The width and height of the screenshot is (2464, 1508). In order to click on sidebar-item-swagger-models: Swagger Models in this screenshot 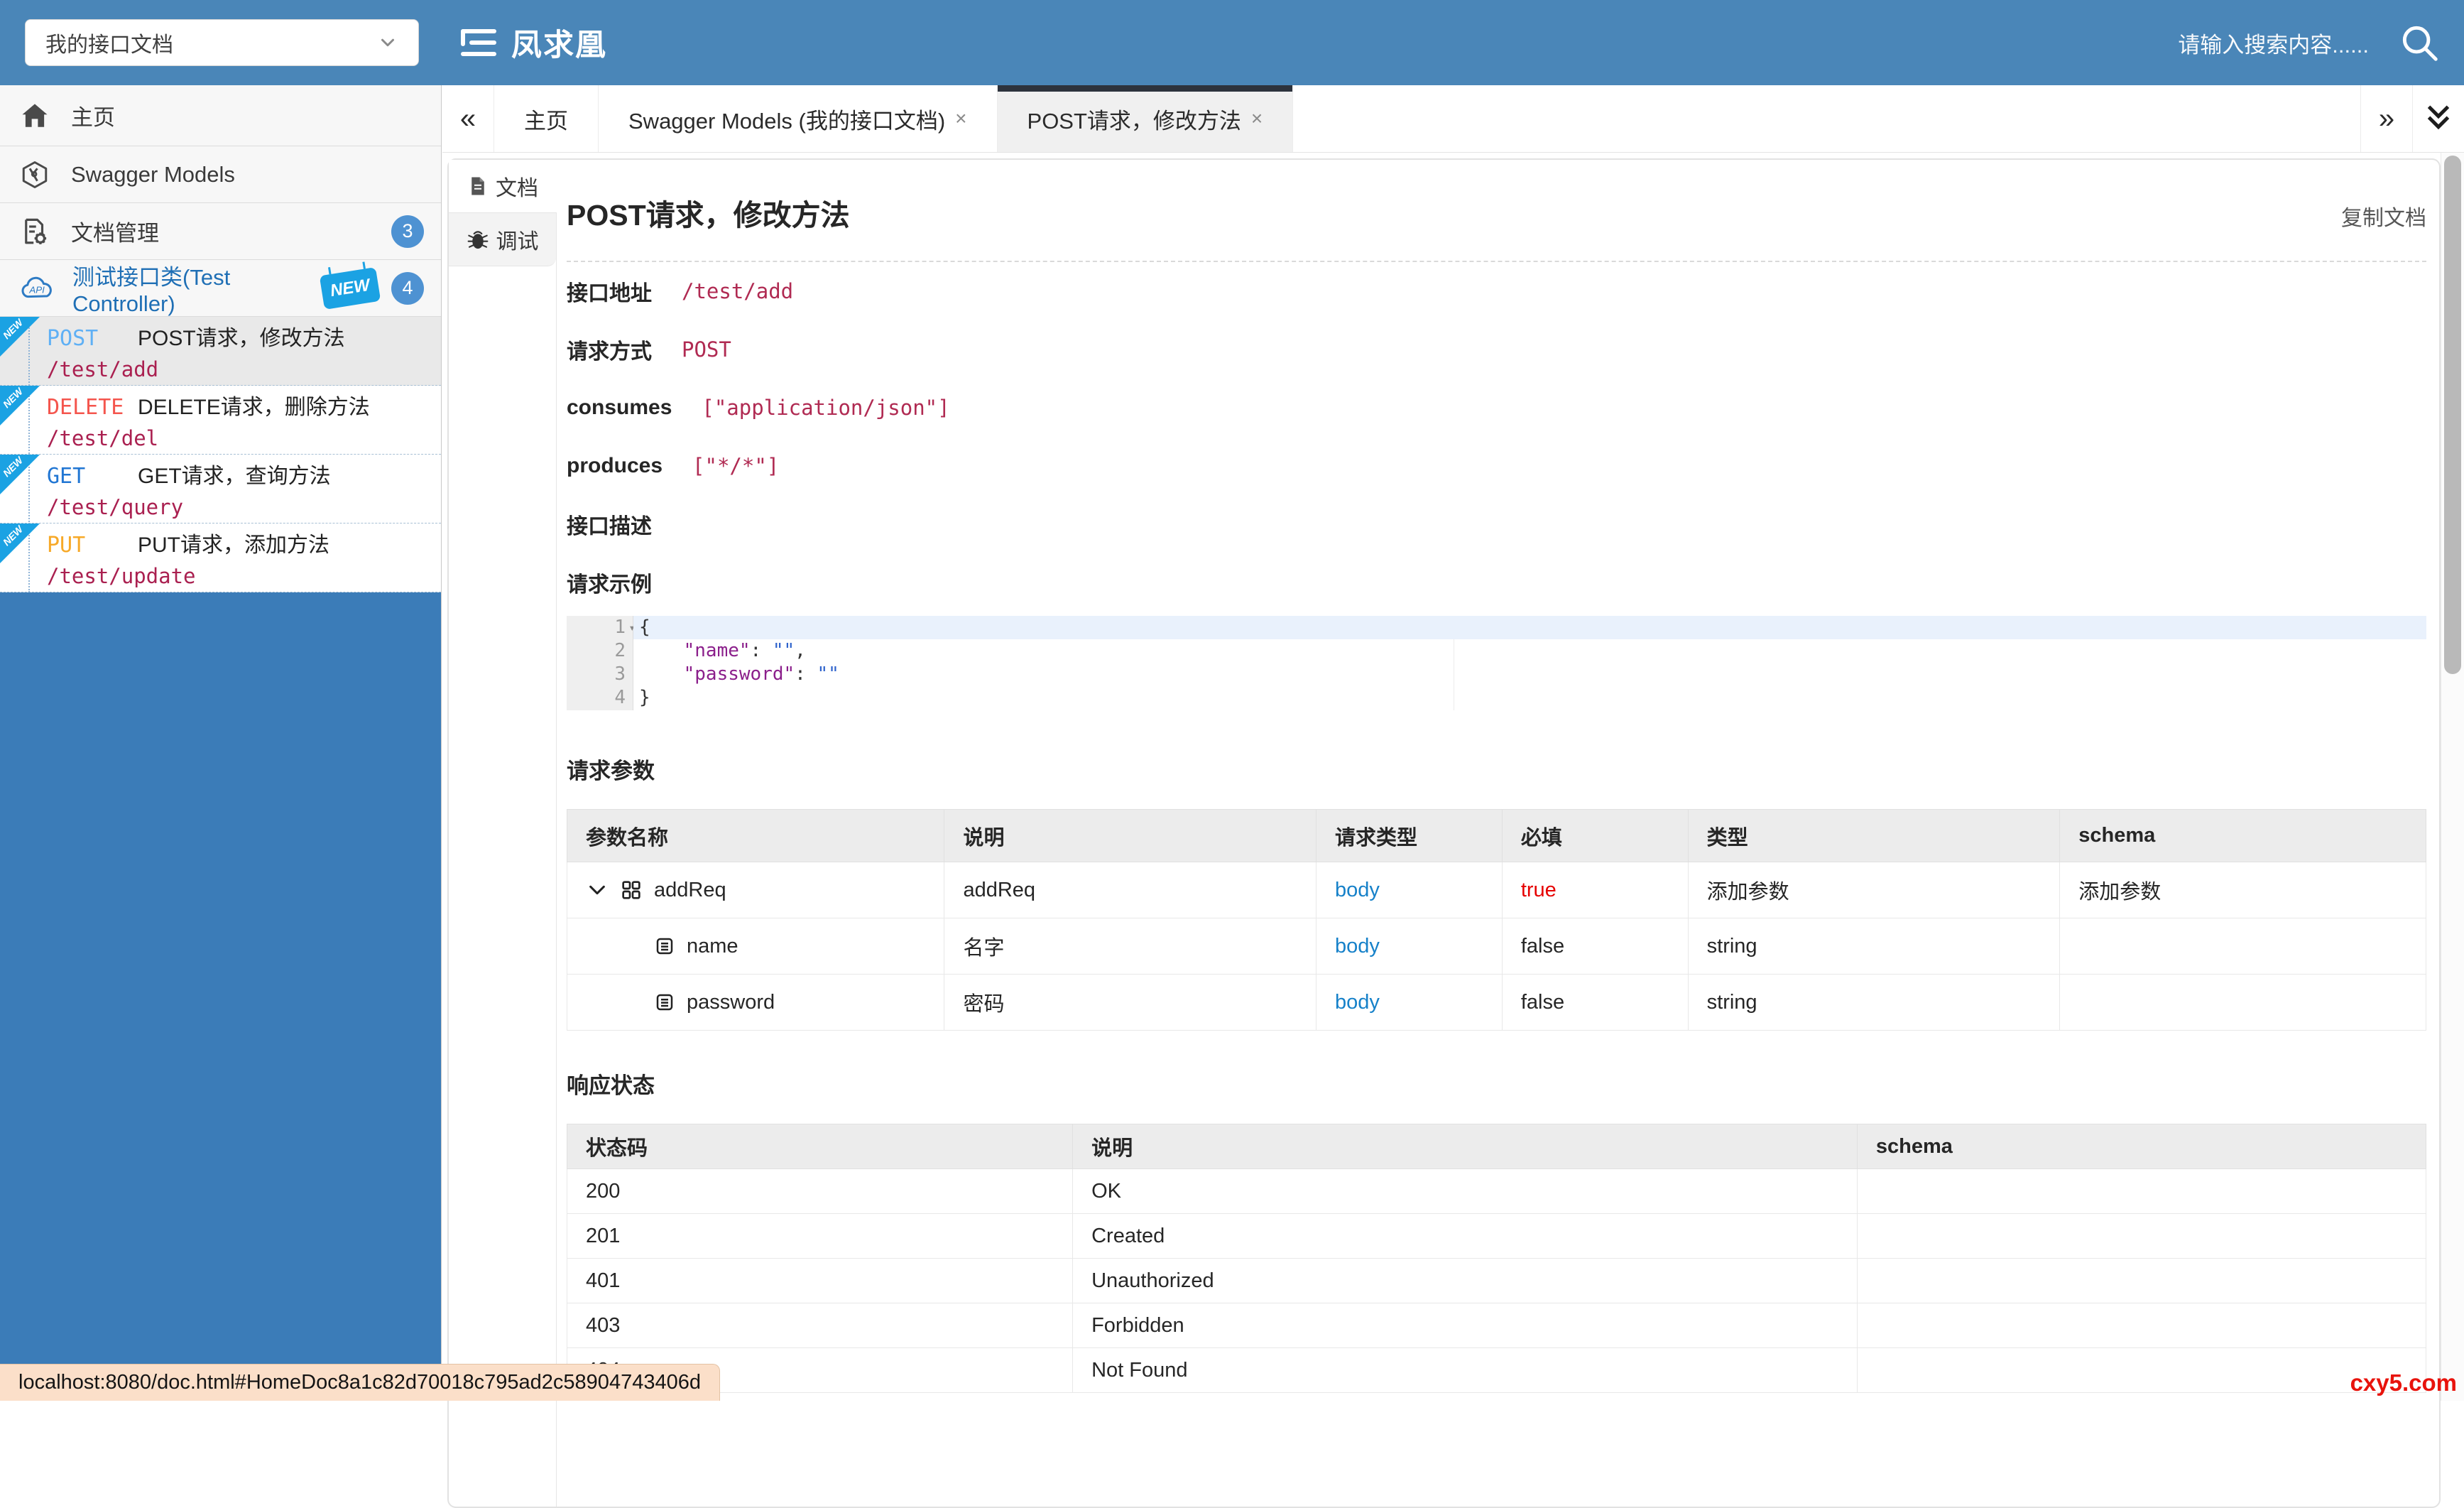, I will do `click(220, 174)`.